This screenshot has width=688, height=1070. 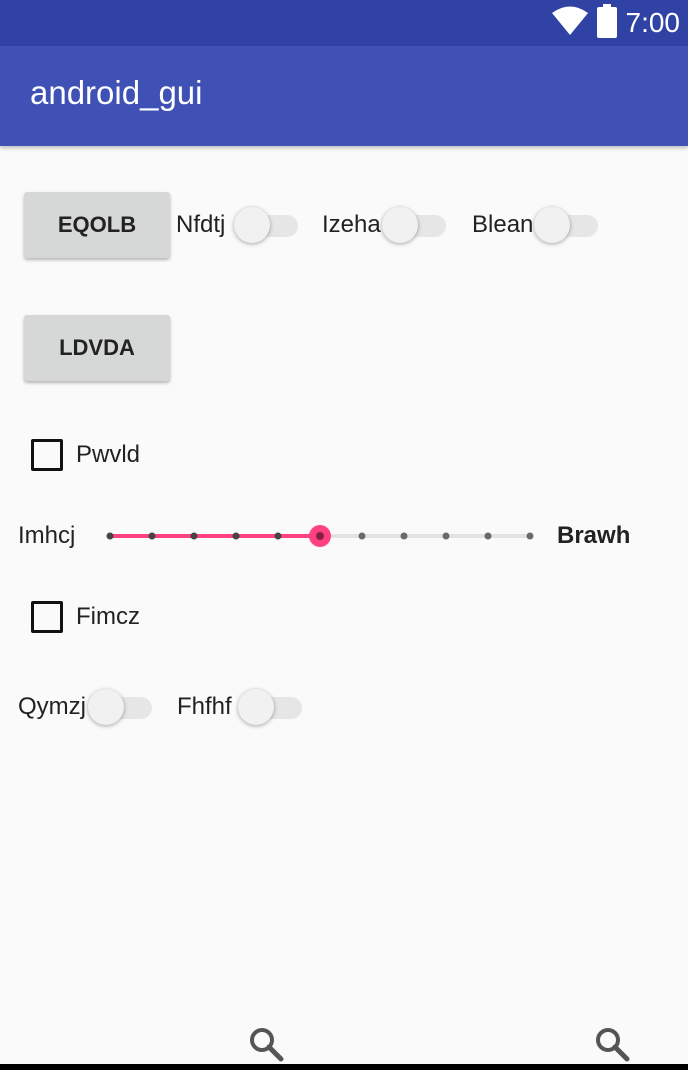 I want to click on ldvda-button: LDVDA, so click(x=97, y=348).